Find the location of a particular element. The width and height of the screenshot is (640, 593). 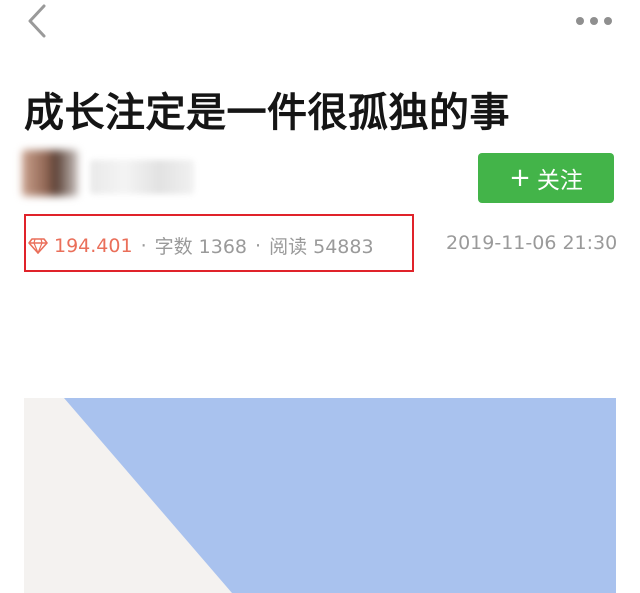

chevron-left-icon is located at coordinates (37, 21).